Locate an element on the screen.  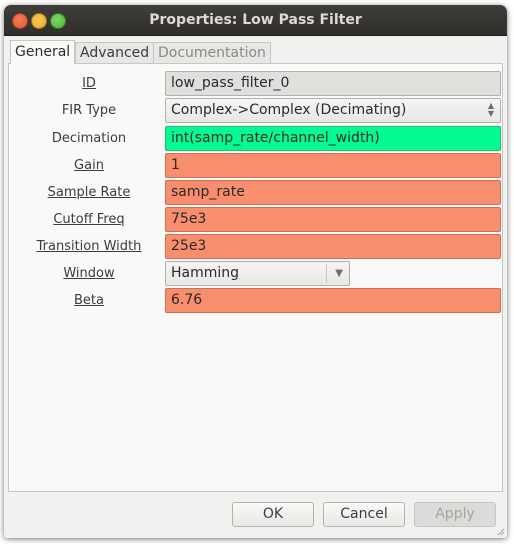
fir-type-combo: Complex->Complex (Decimating) ▲ ▼ is located at coordinates (333, 110).